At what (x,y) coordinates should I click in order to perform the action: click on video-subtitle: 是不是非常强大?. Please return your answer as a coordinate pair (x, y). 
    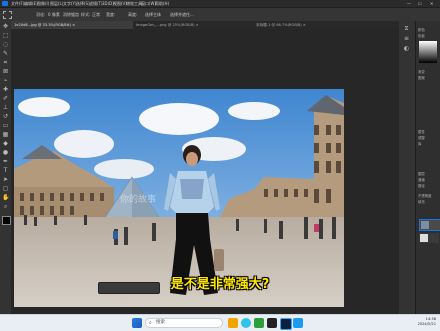
    Looking at the image, I should click on (220, 284).